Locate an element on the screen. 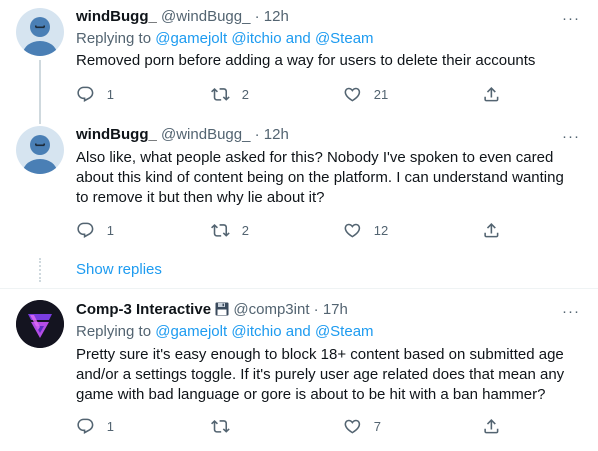 The width and height of the screenshot is (598, 451). more-replies-connector is located at coordinates (41, 270).